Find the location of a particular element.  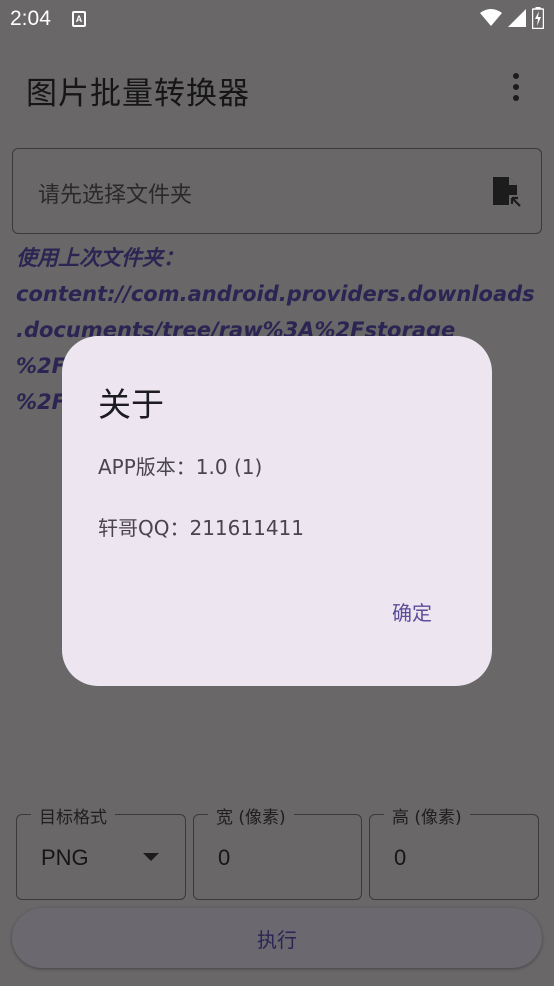

app-version-text: APP版本：1.0 (1) is located at coordinates (180, 467).